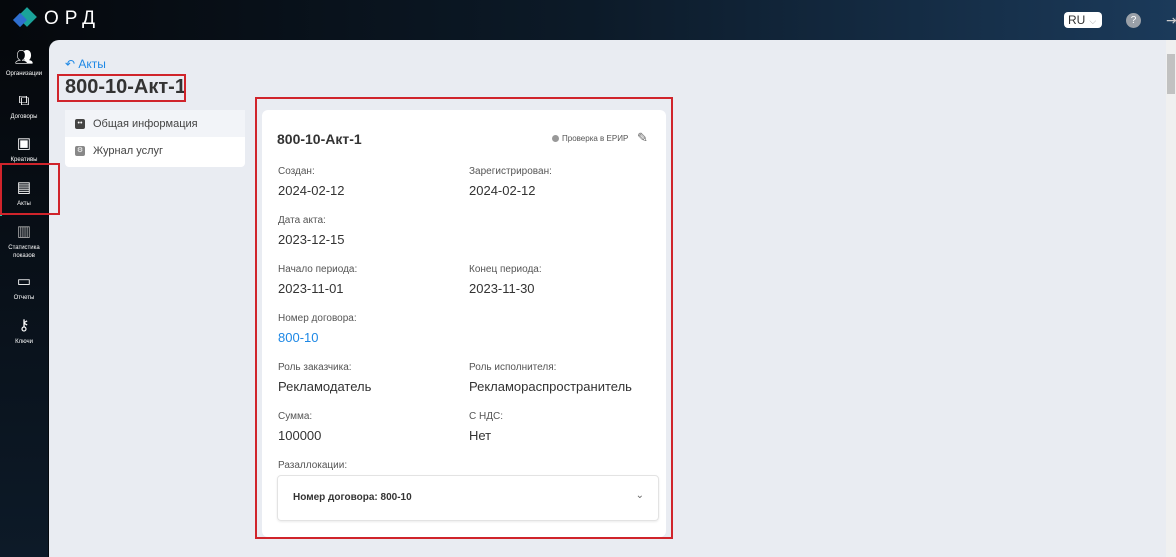 The width and height of the screenshot is (1176, 557). Describe the element at coordinates (24, 57) in the screenshot. I see `users-icon: 👥︎` at that location.